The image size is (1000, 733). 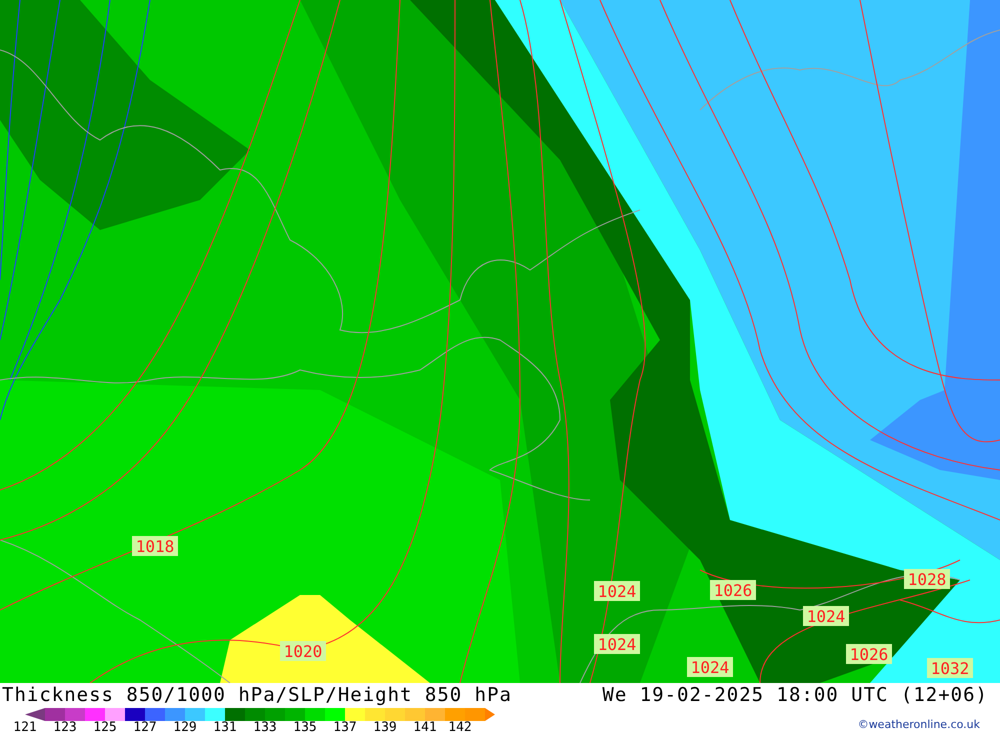 What do you see at coordinates (490, 714) in the screenshot?
I see `legend-high-arrow-icon` at bounding box center [490, 714].